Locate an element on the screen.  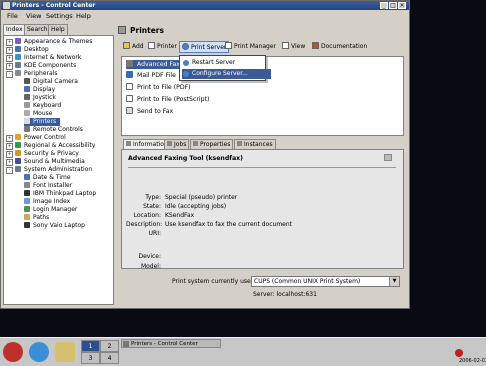
clock-icon is located at coordinates (27, 177).